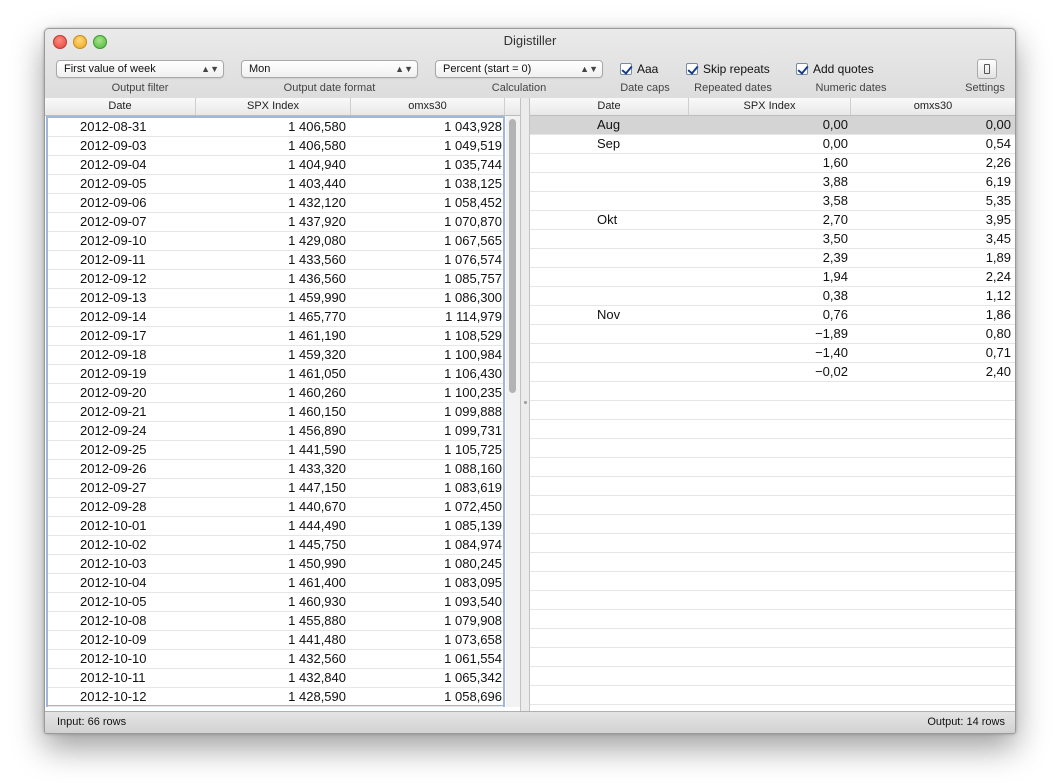 This screenshot has height=783, width=1054. Describe the element at coordinates (113, 525) in the screenshot. I see `date-cell: 2012-10-01` at that location.